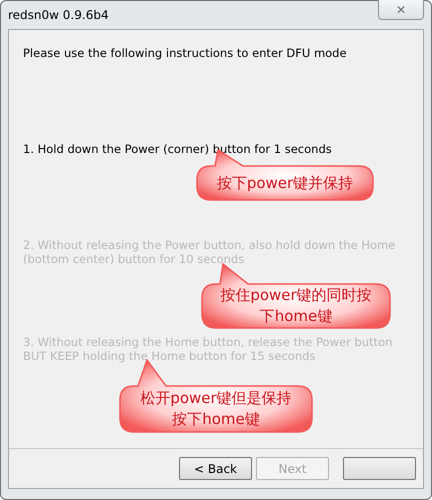  What do you see at coordinates (379, 468) in the screenshot?
I see `wizard-button` at bounding box center [379, 468].